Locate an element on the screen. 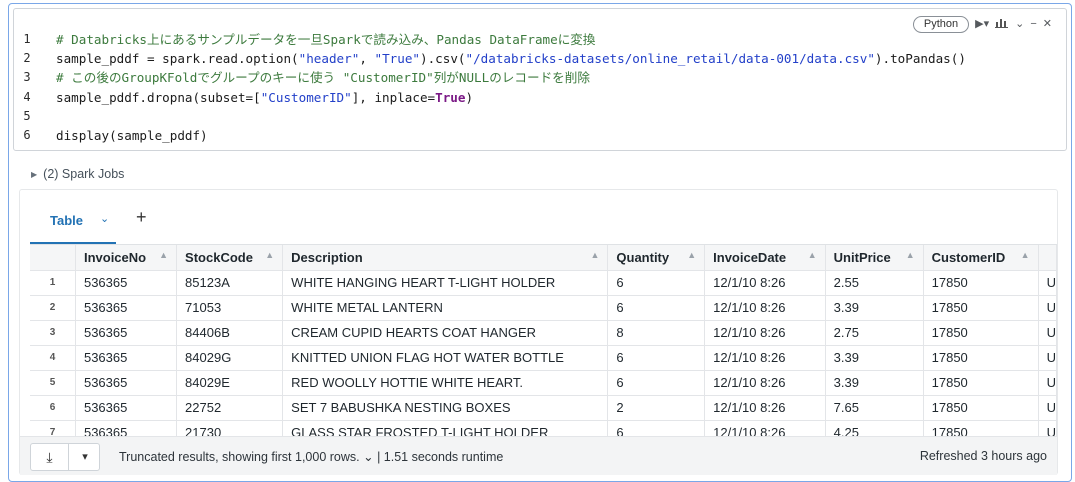 The height and width of the screenshot is (482, 1075). table-cell: 22752 is located at coordinates (230, 408).